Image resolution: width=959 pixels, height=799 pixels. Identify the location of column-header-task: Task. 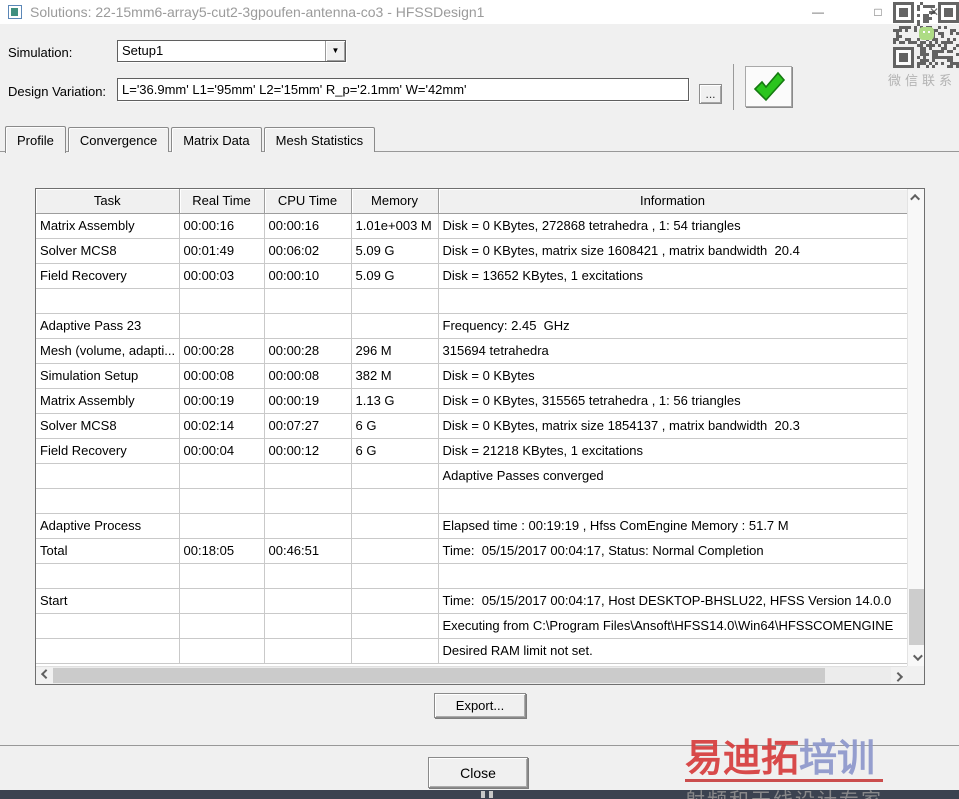
(108, 201).